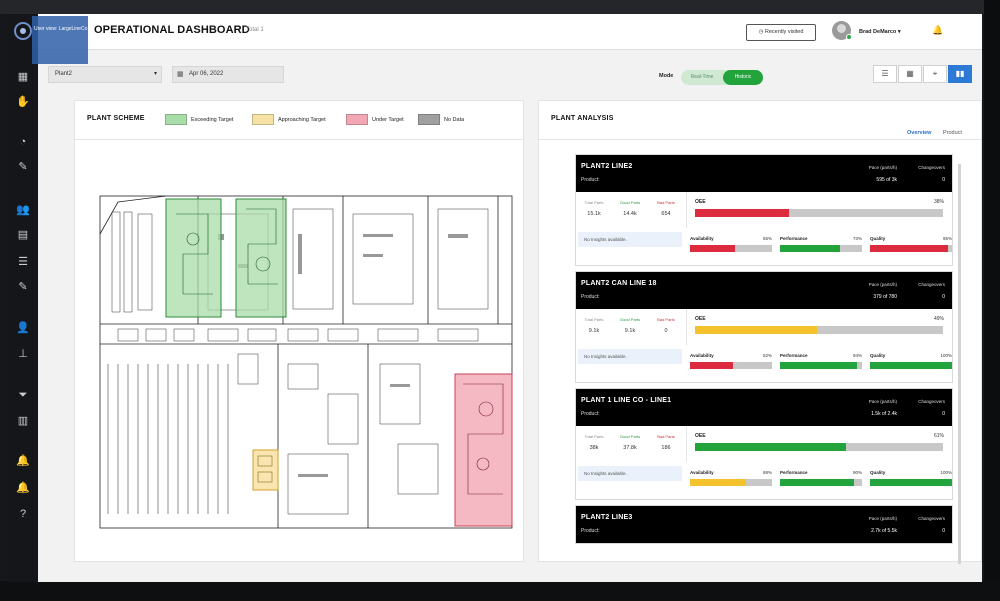  Describe the element at coordinates (781, 32) in the screenshot. I see `recently-visited-button: ◷ Recently visited` at that location.